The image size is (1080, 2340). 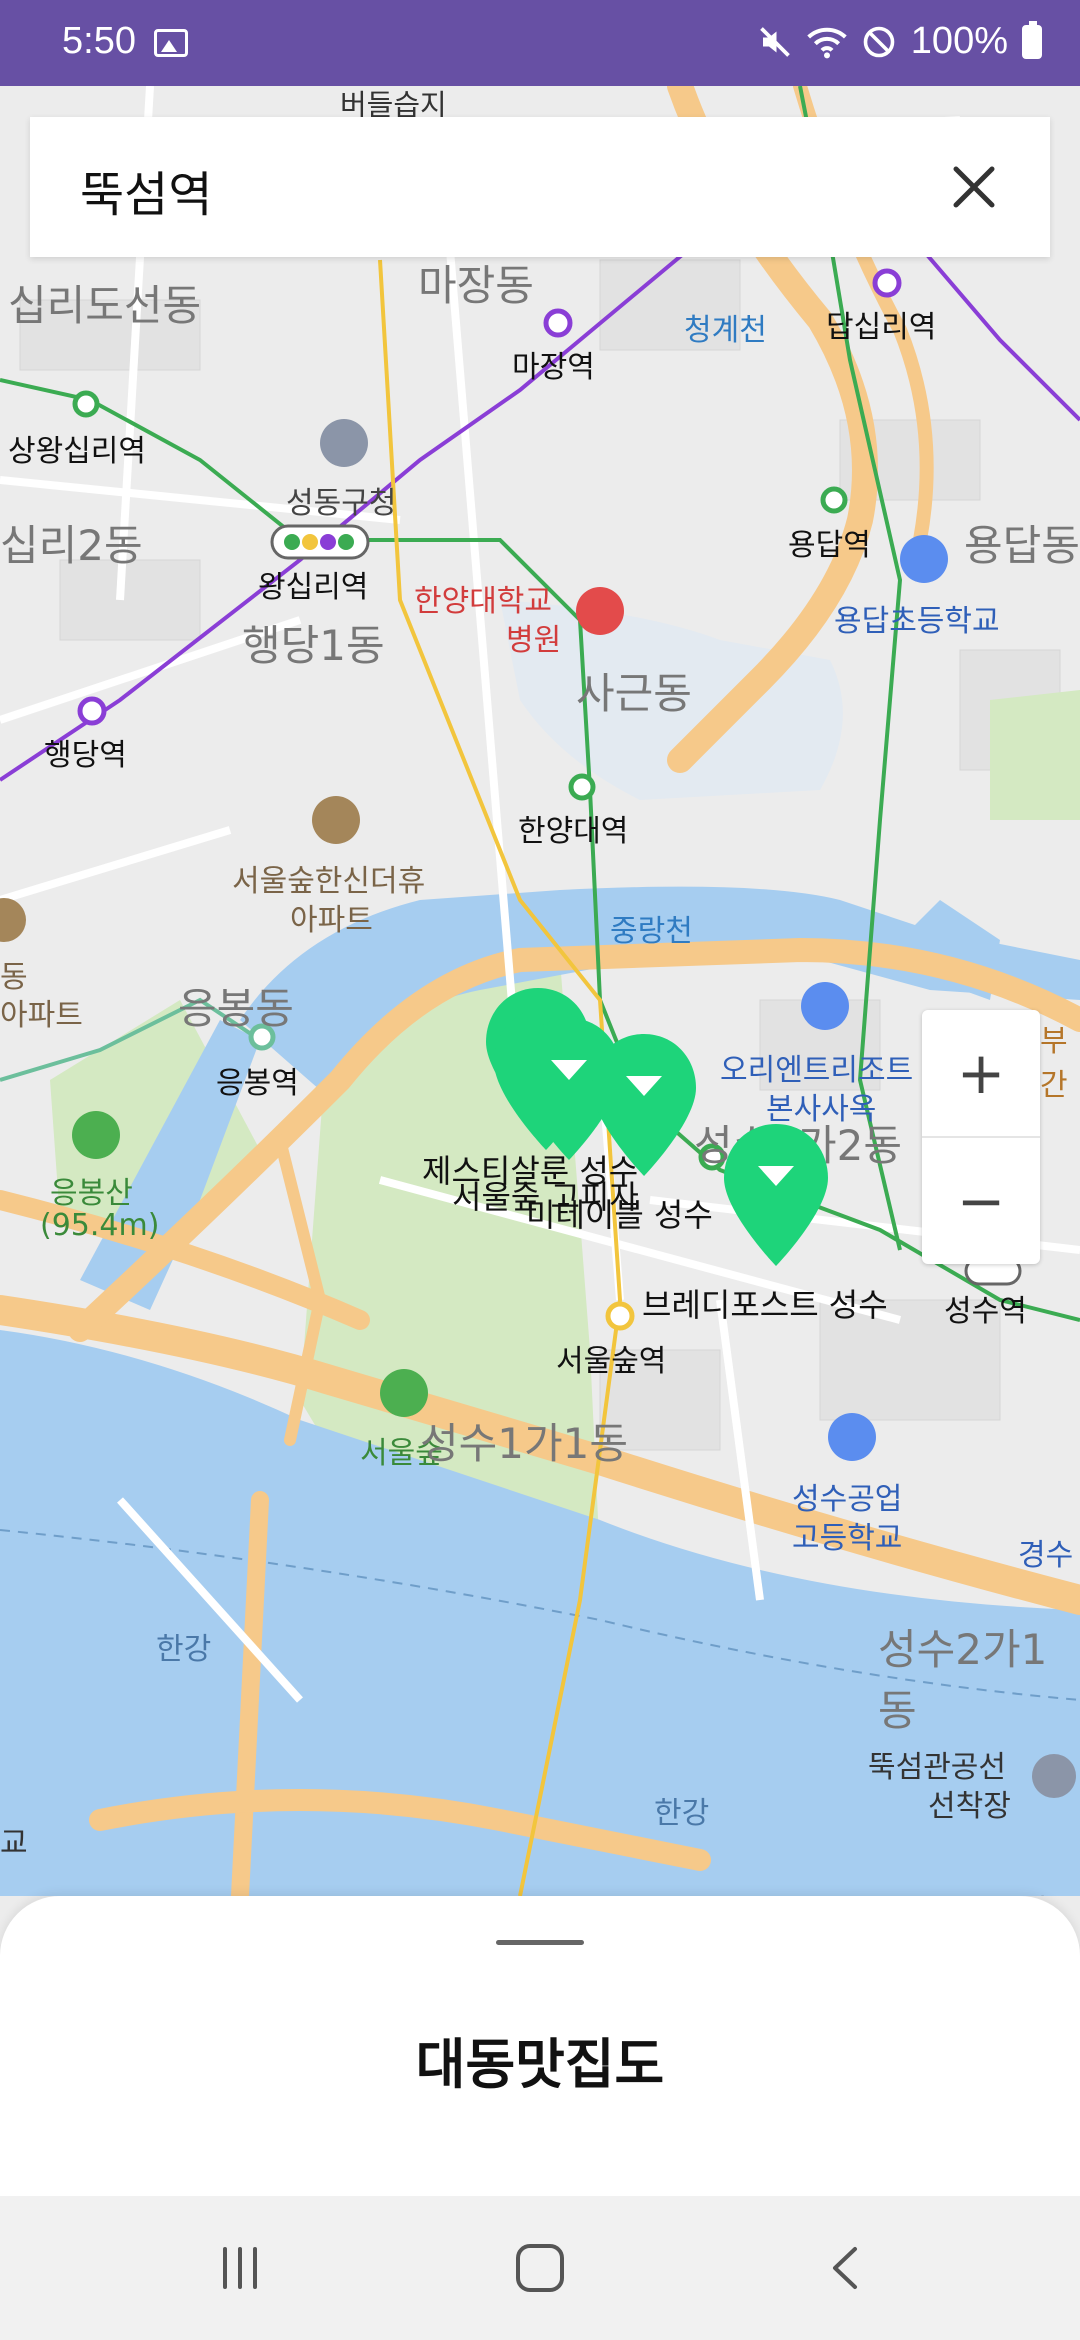 What do you see at coordinates (99, 41) in the screenshot?
I see `status-time: 5:50` at bounding box center [99, 41].